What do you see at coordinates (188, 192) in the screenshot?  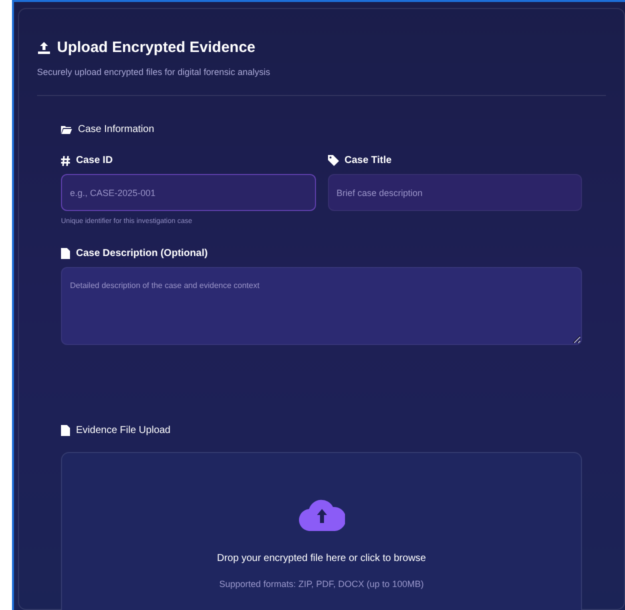 I see `case-id-field: e.g., CASE-2025-001` at bounding box center [188, 192].